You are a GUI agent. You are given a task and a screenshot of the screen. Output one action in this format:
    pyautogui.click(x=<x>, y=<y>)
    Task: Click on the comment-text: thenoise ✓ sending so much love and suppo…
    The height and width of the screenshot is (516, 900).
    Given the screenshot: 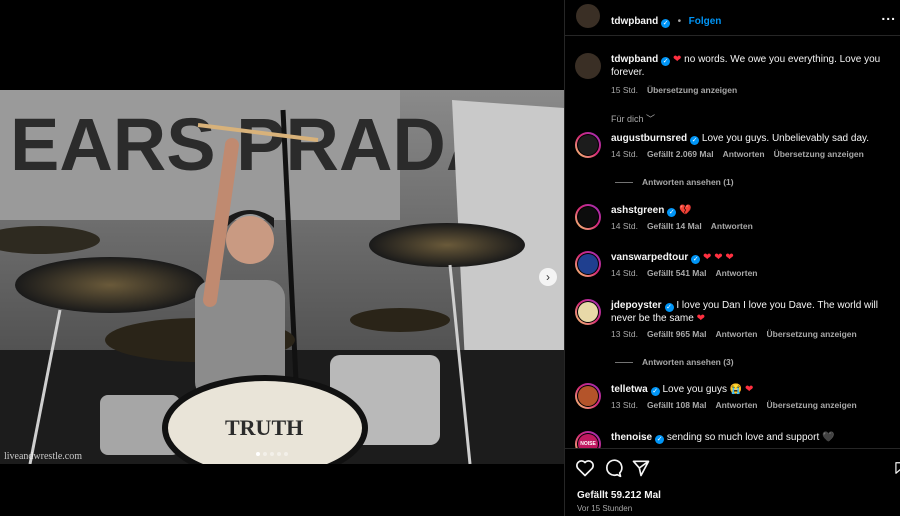 What is the action you would take?
    pyautogui.click(x=750, y=437)
    